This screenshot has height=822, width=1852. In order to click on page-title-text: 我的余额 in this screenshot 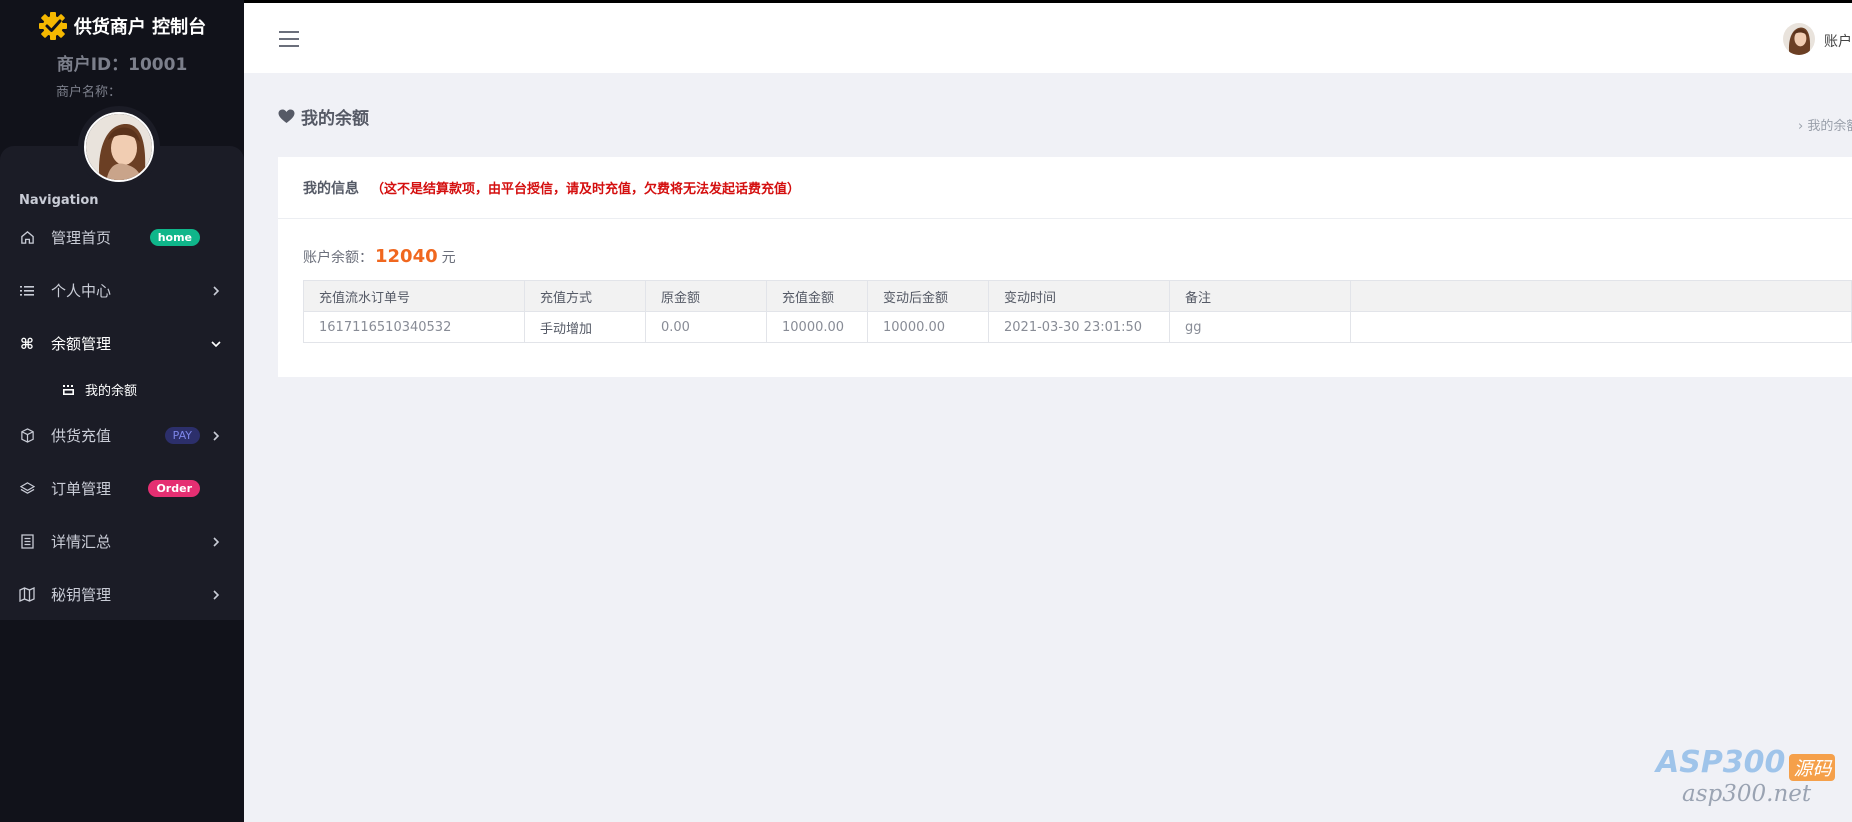, I will do `click(335, 119)`.